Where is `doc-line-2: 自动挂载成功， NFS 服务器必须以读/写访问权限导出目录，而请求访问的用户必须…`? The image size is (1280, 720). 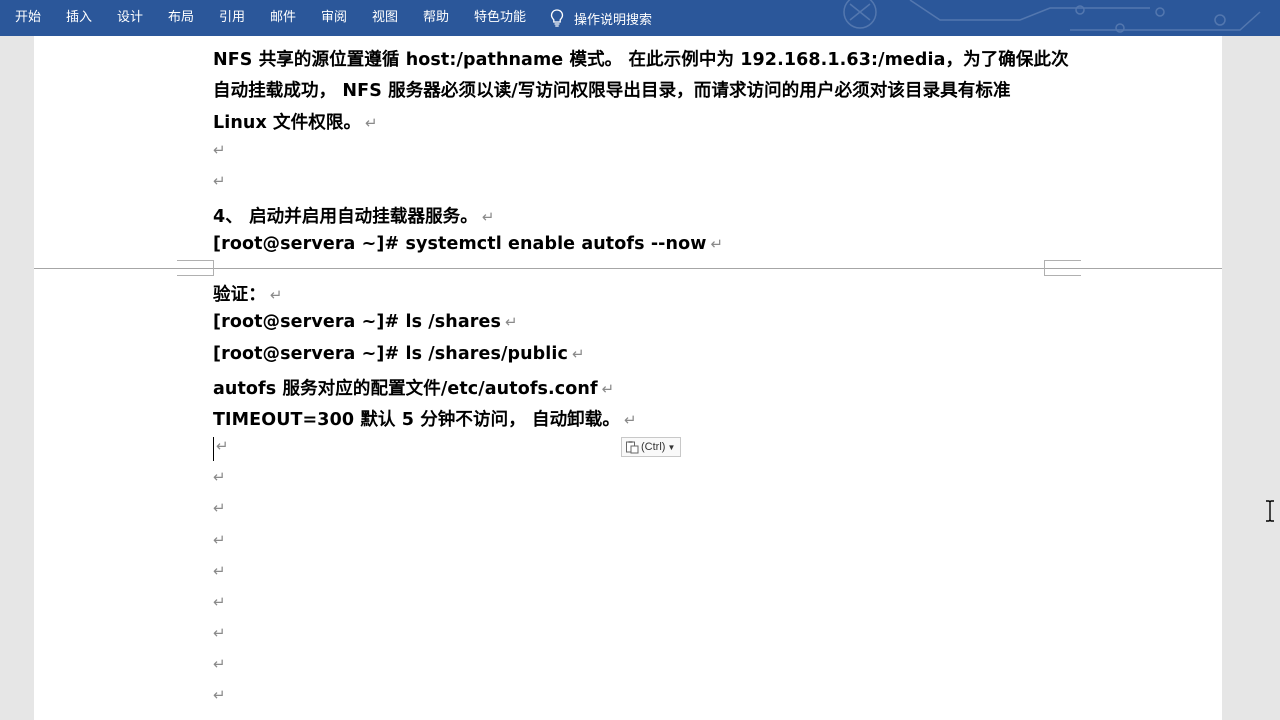
doc-line-2: 自动挂载成功， NFS 服务器必须以读/写访问权限导出目录，而请求访问的用户必须… is located at coordinates (612, 91).